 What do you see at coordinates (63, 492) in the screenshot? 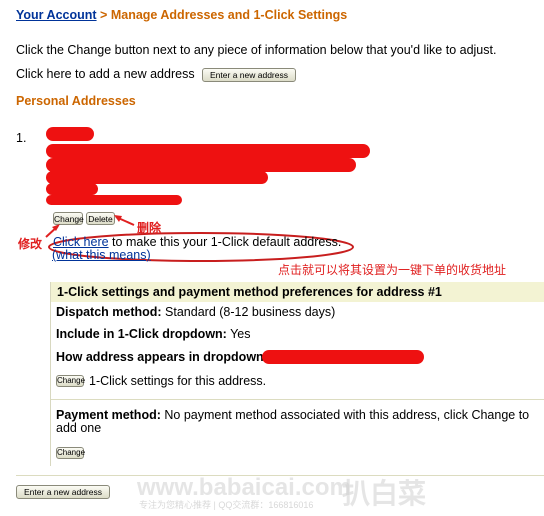
I see `bottom-enter-new-address-button: Enter a new address` at bounding box center [63, 492].